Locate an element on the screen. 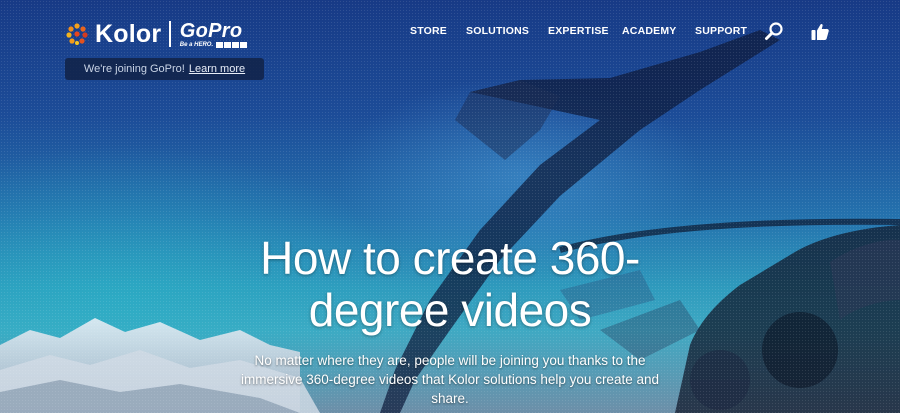 Image resolution: width=900 pixels, height=413 pixels. nav-academy: ACADEMY is located at coordinates (649, 31).